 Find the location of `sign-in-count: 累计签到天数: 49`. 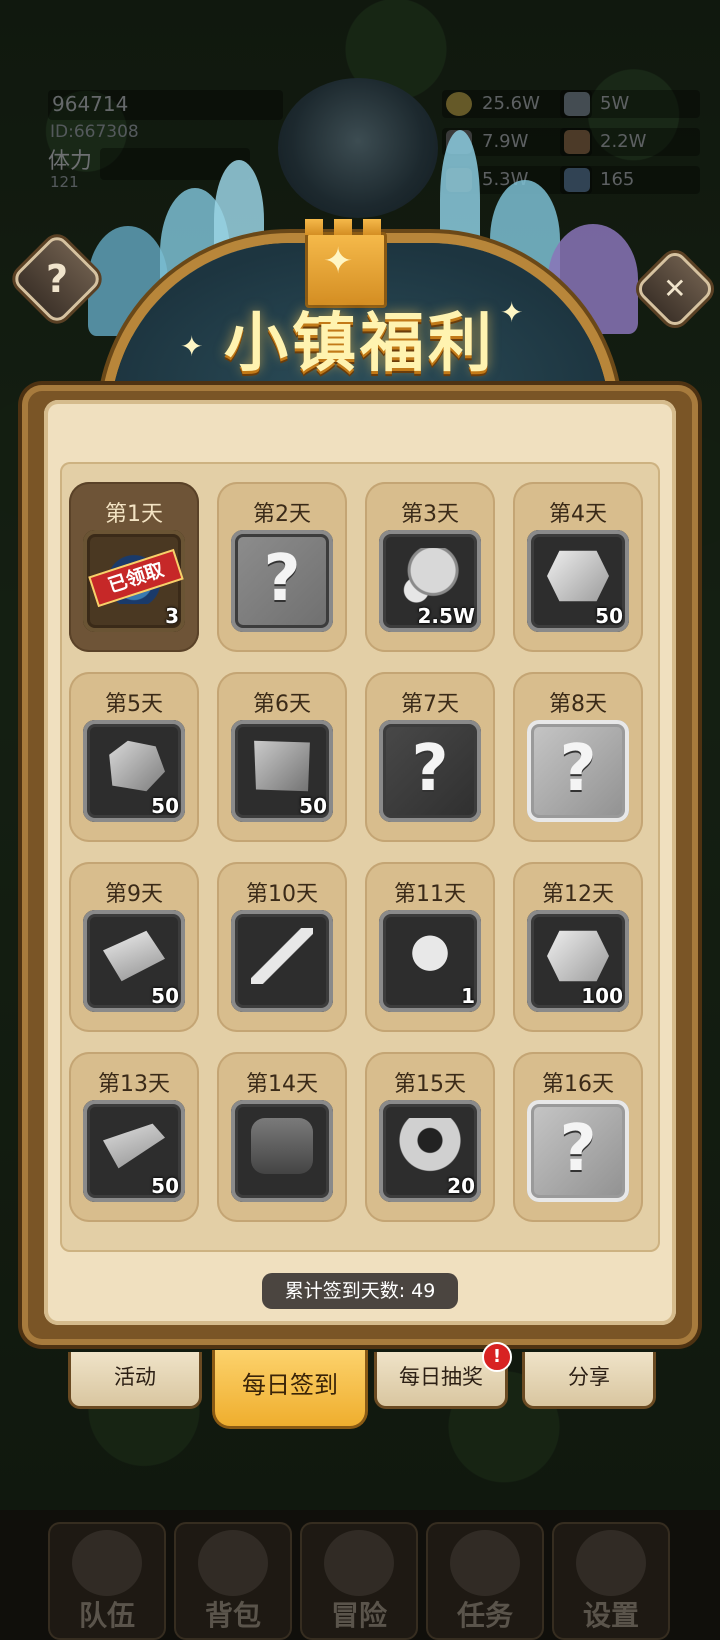

sign-in-count: 累计签到天数: 49 is located at coordinates (360, 1291).